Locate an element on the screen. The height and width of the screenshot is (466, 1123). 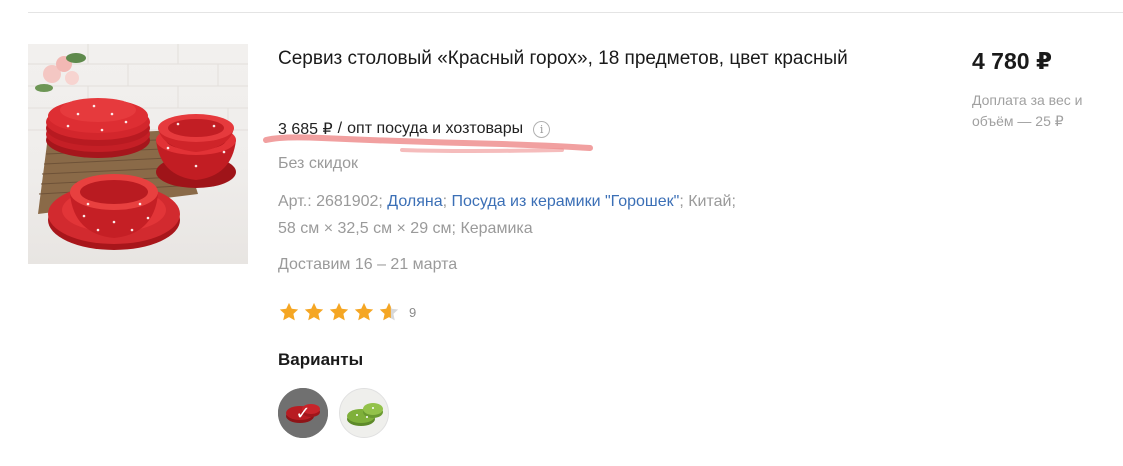
variant-red: ✓ is located at coordinates (303, 413).